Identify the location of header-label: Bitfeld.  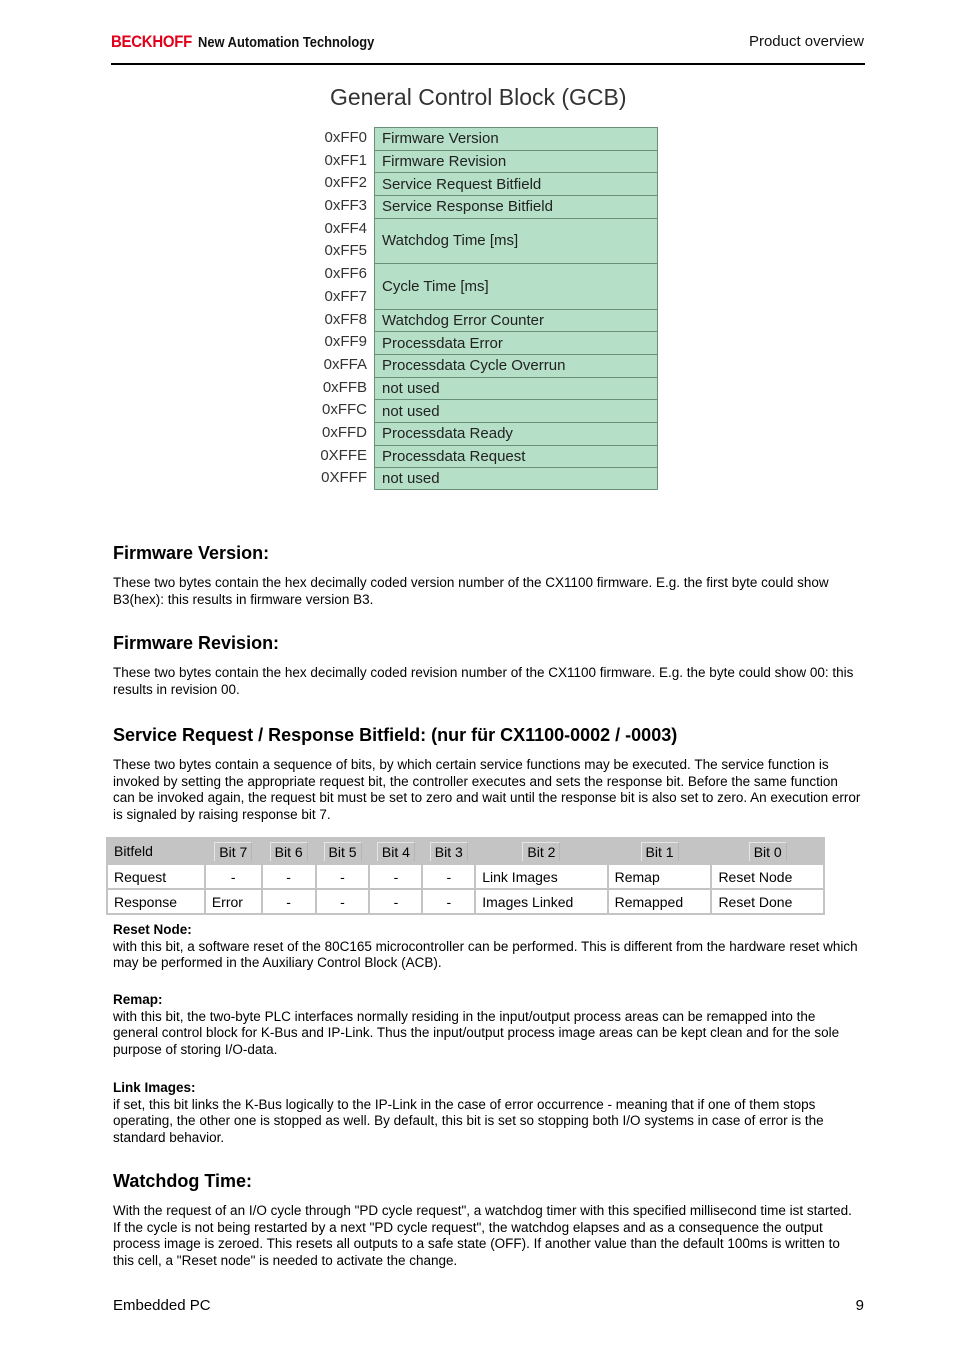
(133, 851).